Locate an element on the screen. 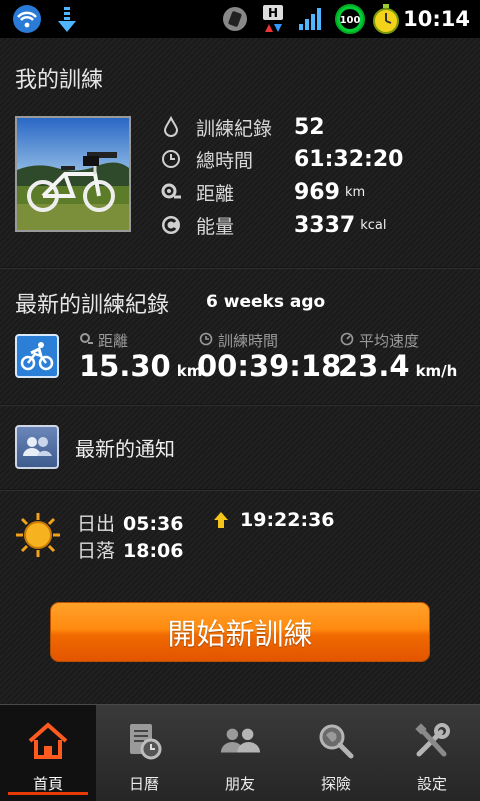  signal-icon is located at coordinates (311, 19).